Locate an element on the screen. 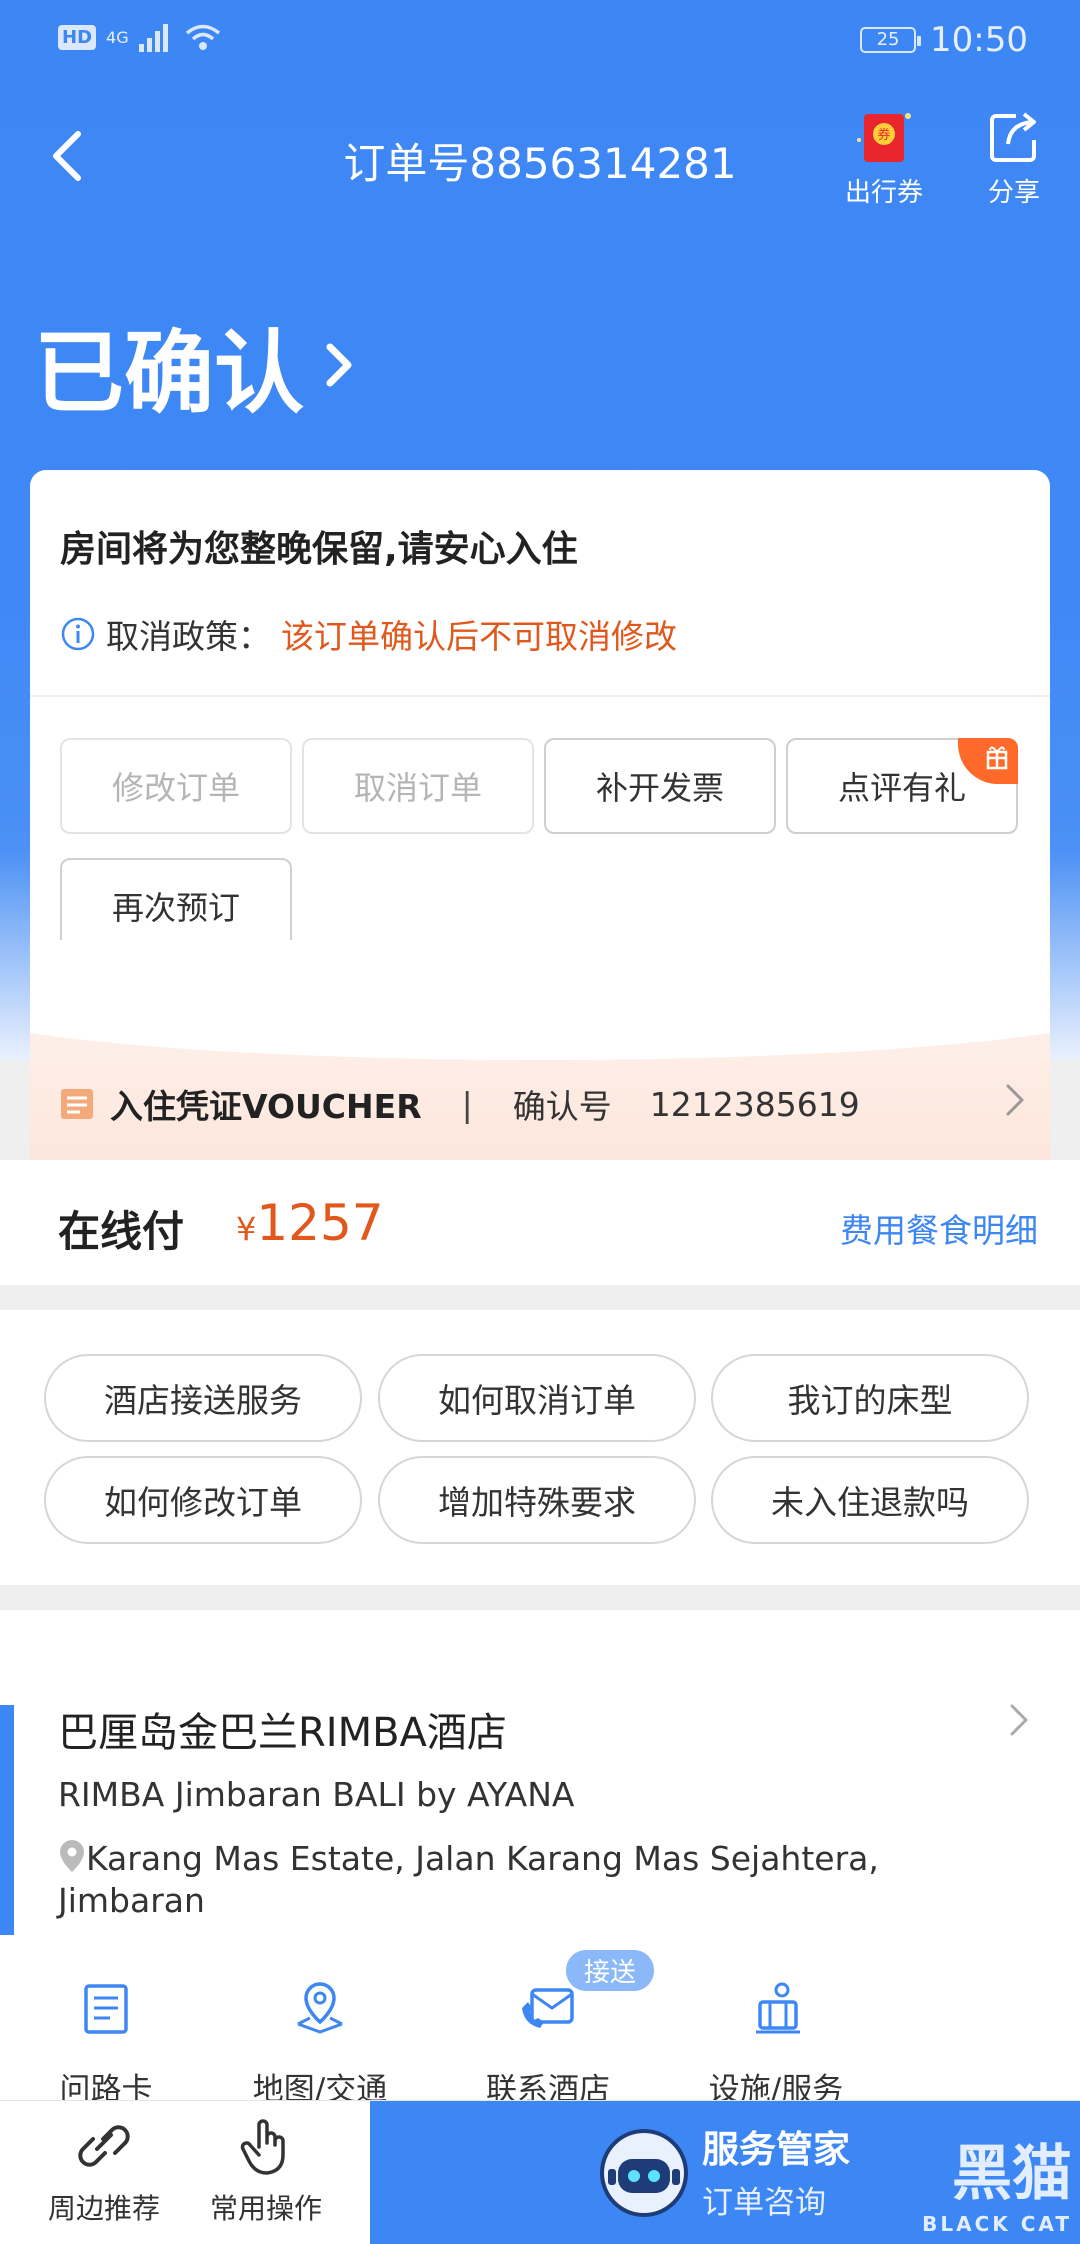  nearby-recommend-button: 周边推荐 is located at coordinates (104, 2171).